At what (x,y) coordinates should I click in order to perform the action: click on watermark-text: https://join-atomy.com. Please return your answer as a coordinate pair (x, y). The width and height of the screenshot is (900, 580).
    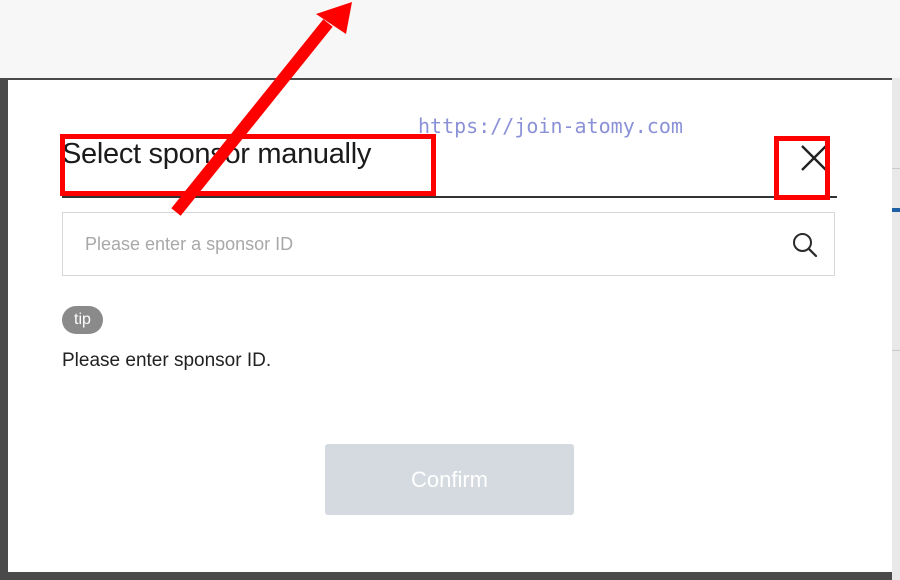
    Looking at the image, I should click on (550, 126).